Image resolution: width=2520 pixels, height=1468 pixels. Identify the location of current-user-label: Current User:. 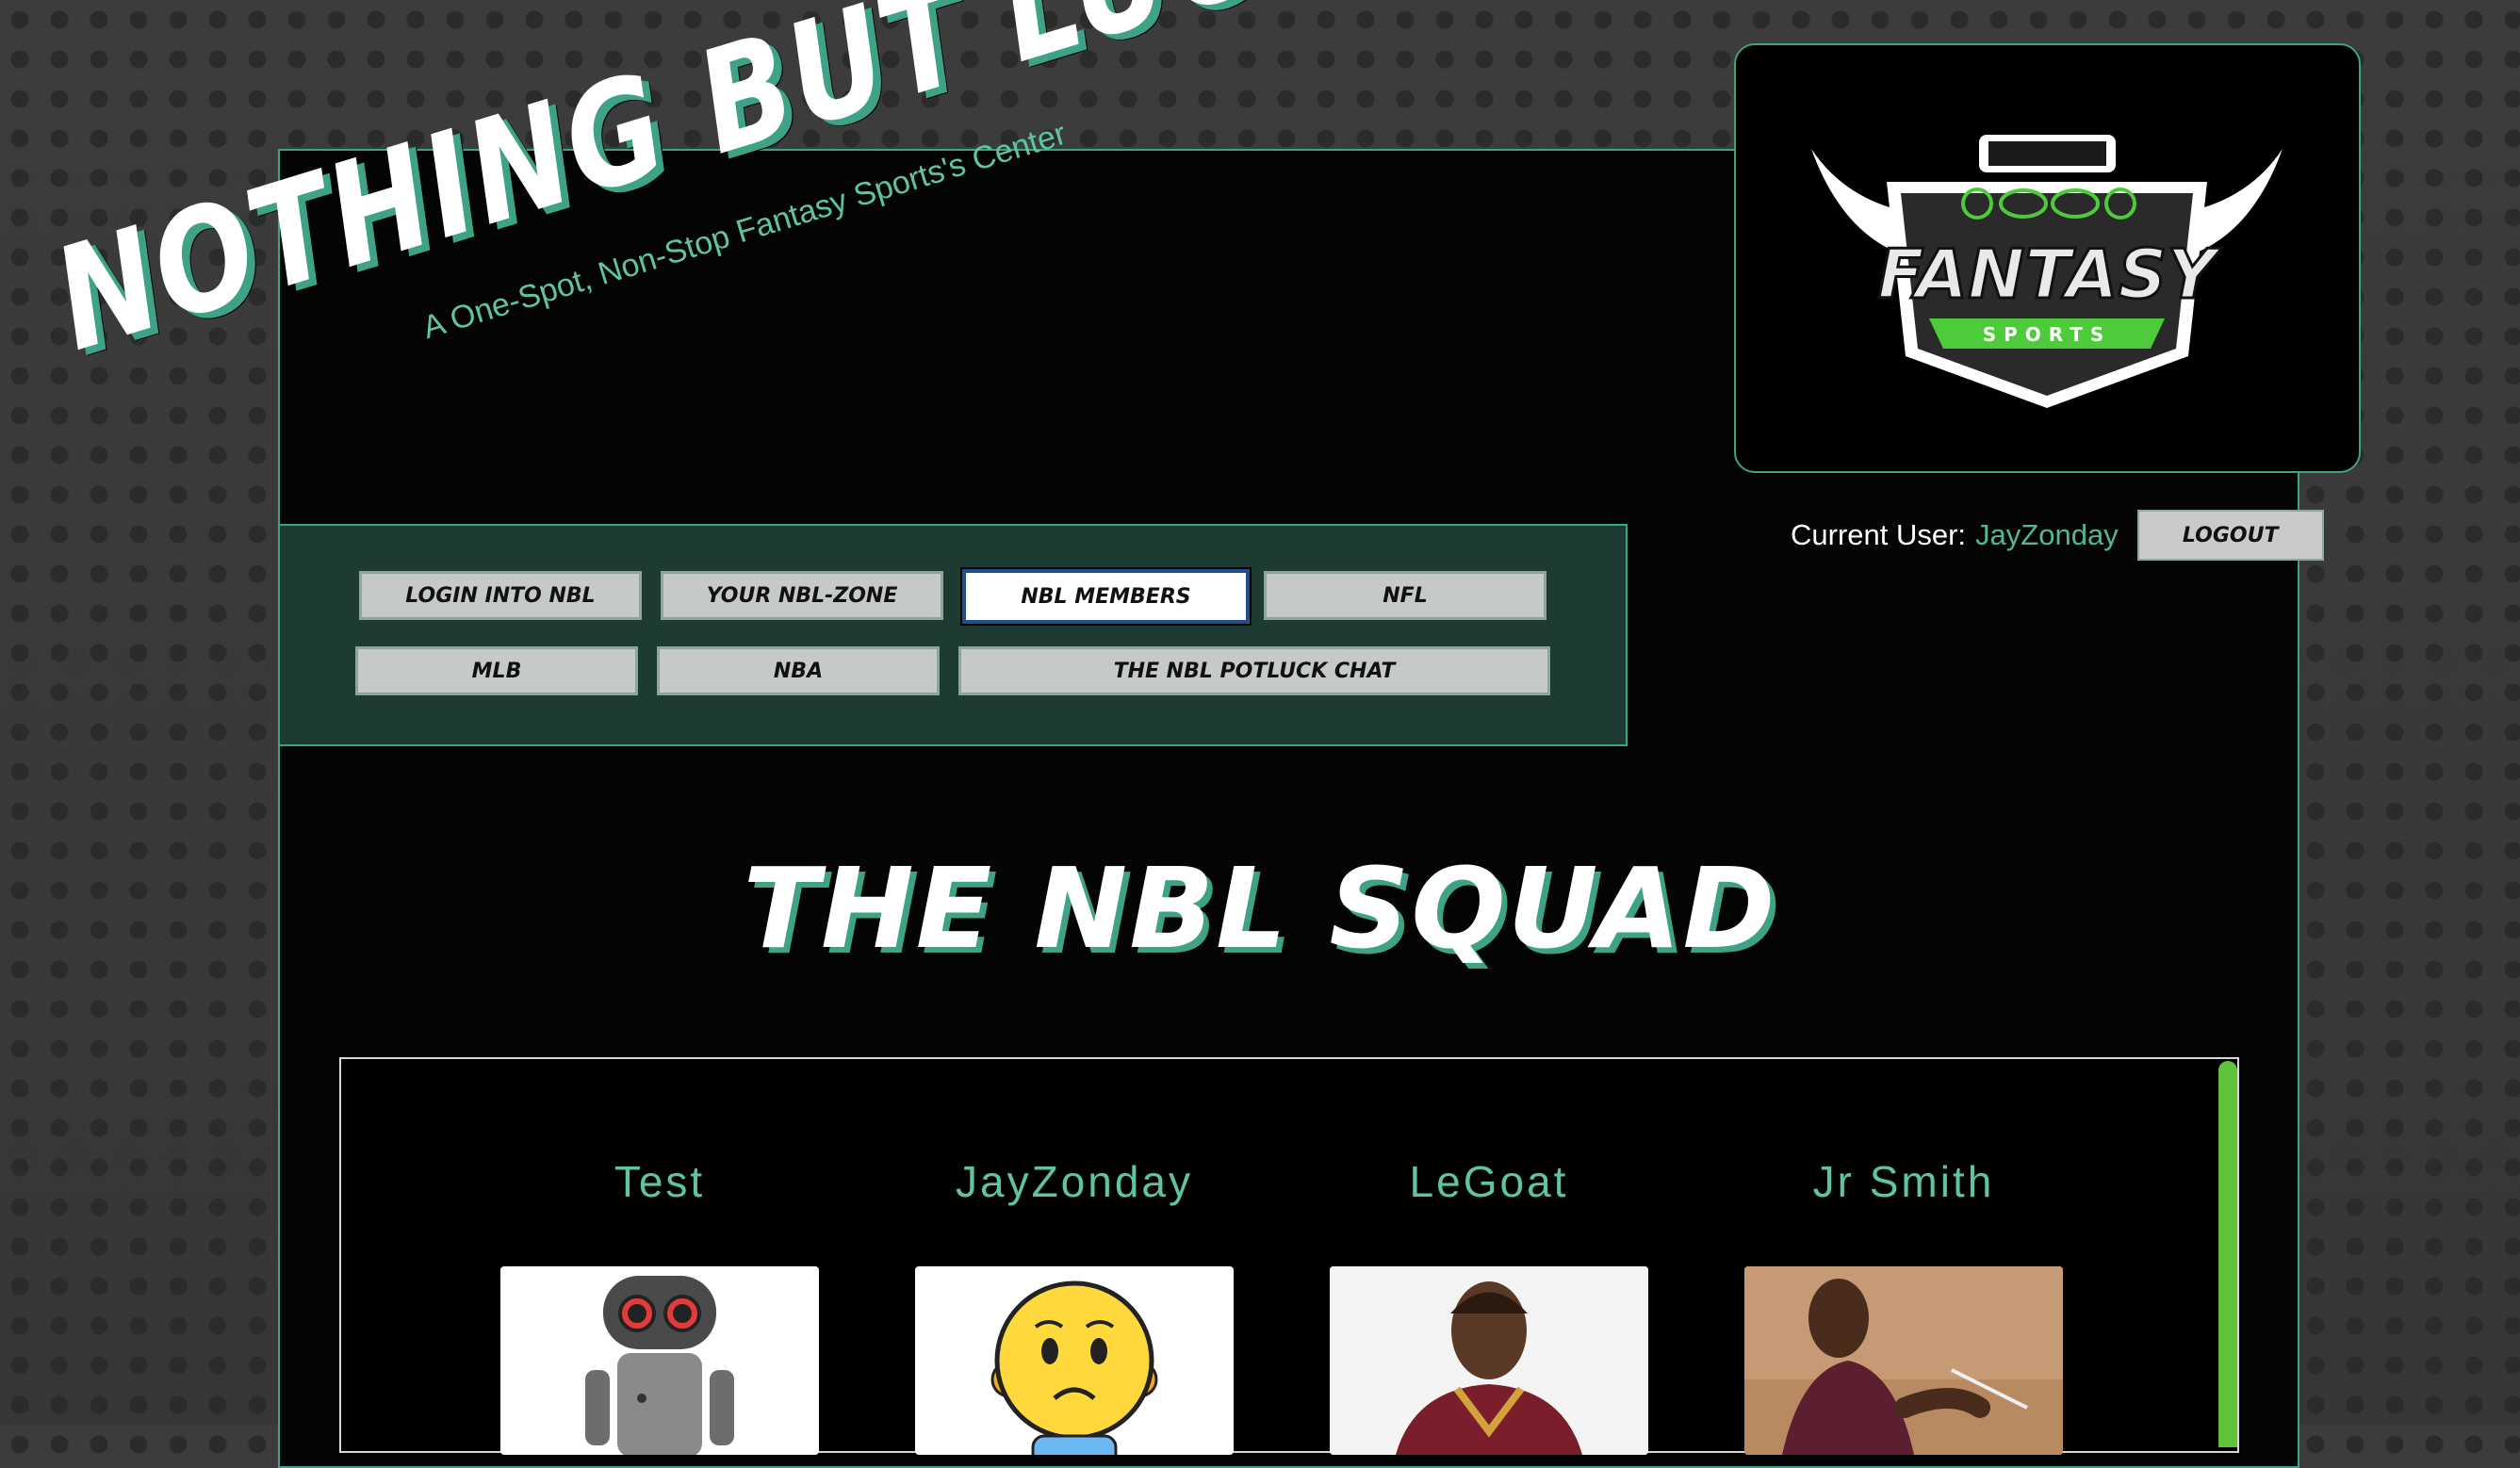
(1879, 534).